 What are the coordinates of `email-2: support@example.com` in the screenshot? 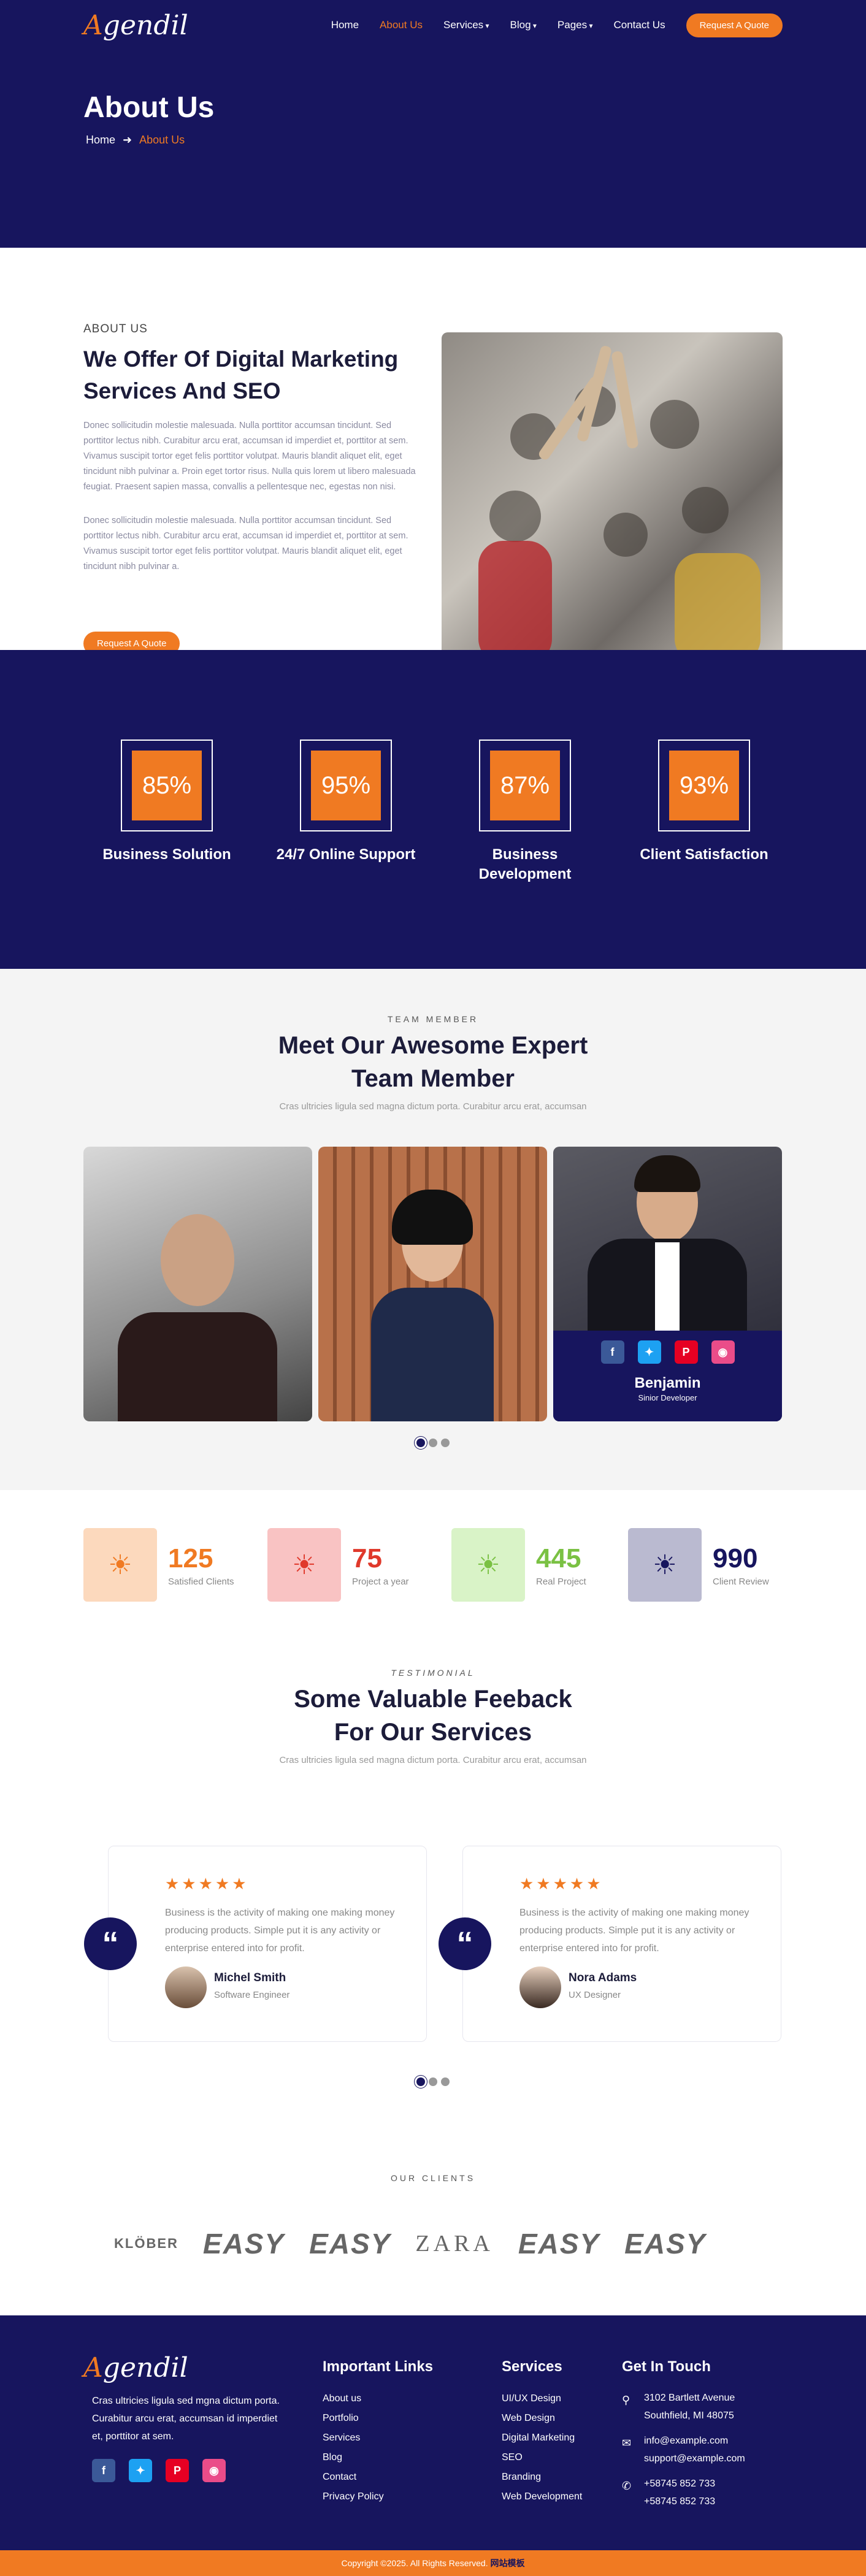 It's located at (695, 2458).